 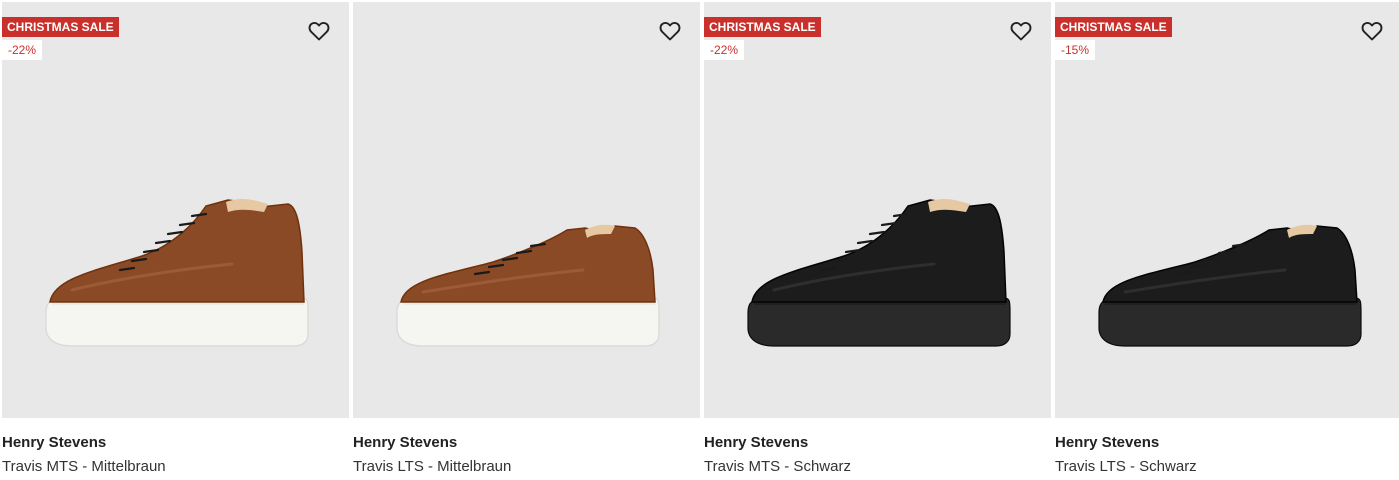 What do you see at coordinates (777, 466) in the screenshot?
I see `product-name: Travis MTS - Schwarz` at bounding box center [777, 466].